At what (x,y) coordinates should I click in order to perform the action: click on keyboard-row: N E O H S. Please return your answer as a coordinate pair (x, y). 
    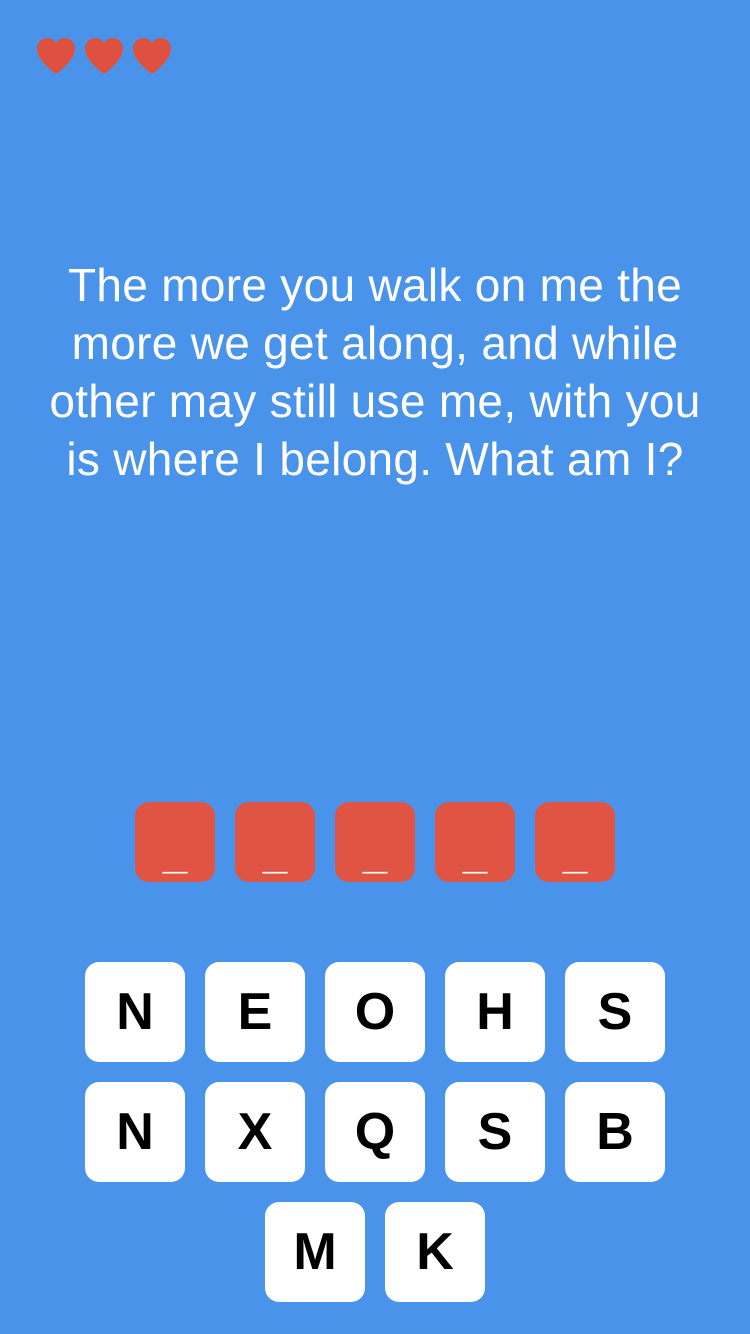
    Looking at the image, I should click on (375, 1012).